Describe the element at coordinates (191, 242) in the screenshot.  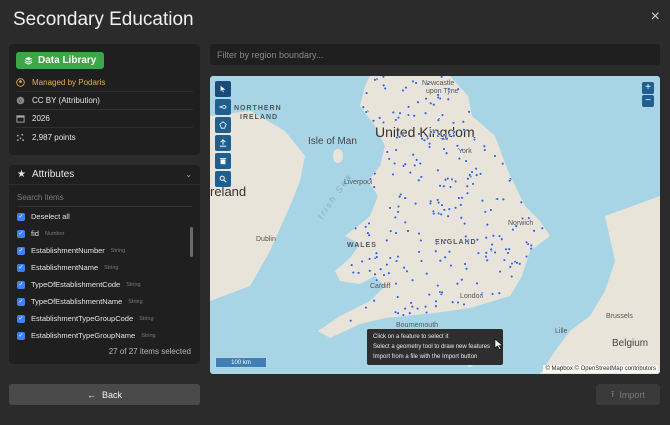
I see `attribute-scrollbar` at that location.